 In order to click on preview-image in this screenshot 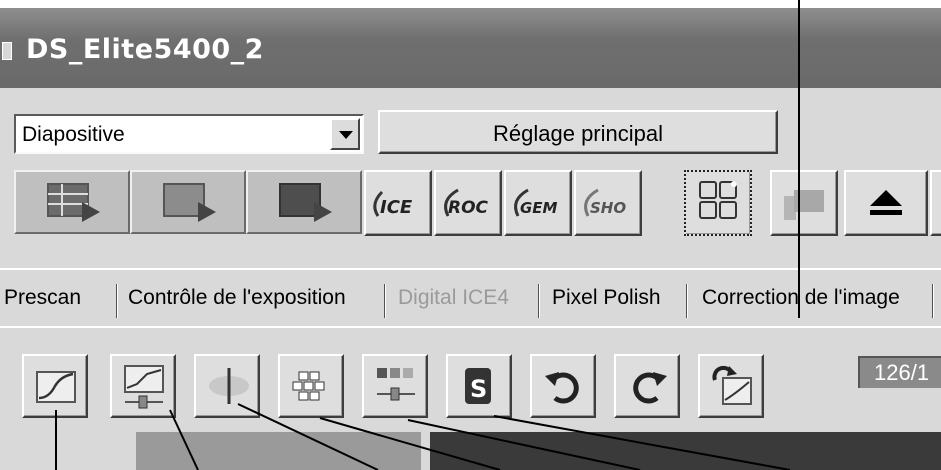, I will do `click(685, 451)`.